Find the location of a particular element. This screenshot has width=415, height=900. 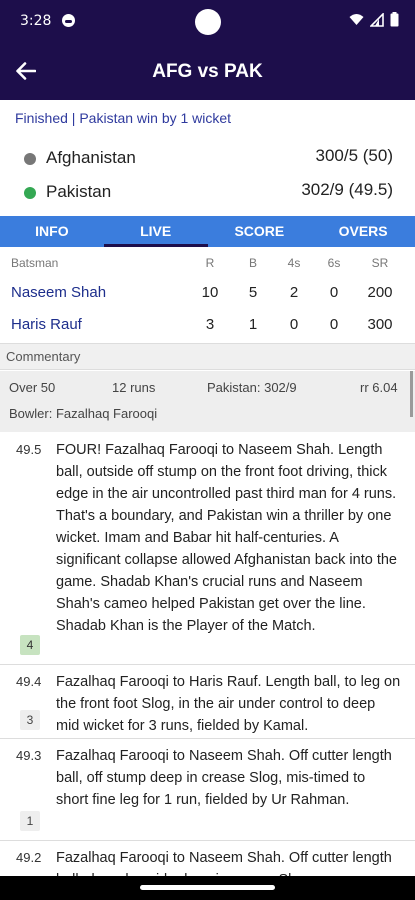

runs-badge: 4 is located at coordinates (30, 645).